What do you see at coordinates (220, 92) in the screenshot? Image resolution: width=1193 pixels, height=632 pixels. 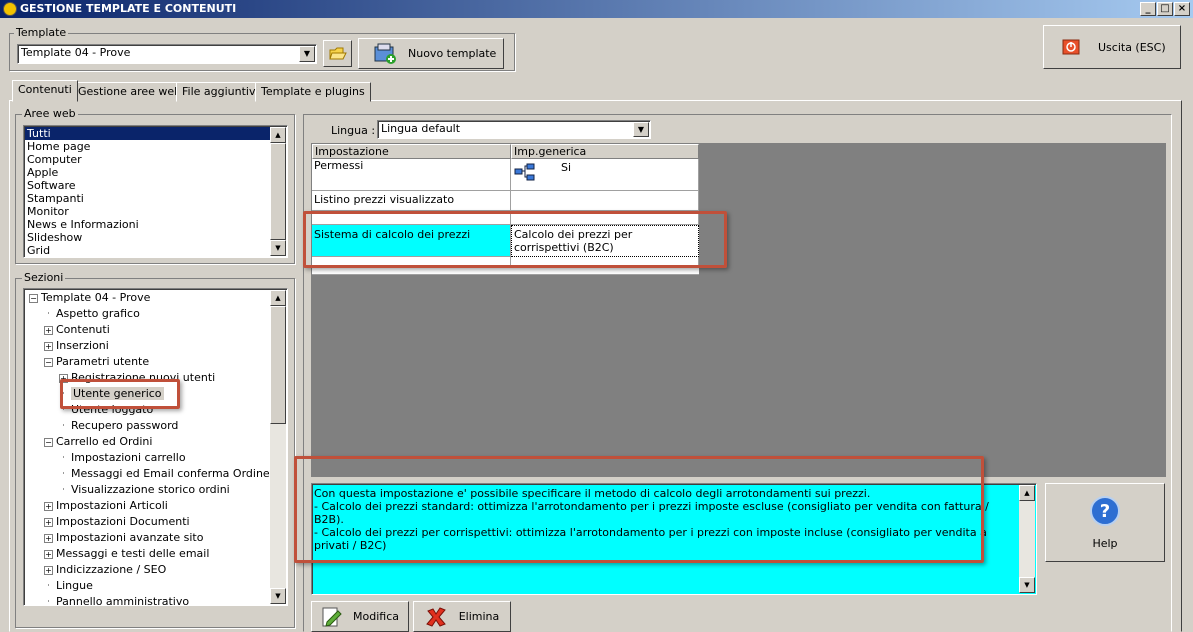 I see `tab-file-aggiuntivi: File aggiuntivi` at bounding box center [220, 92].